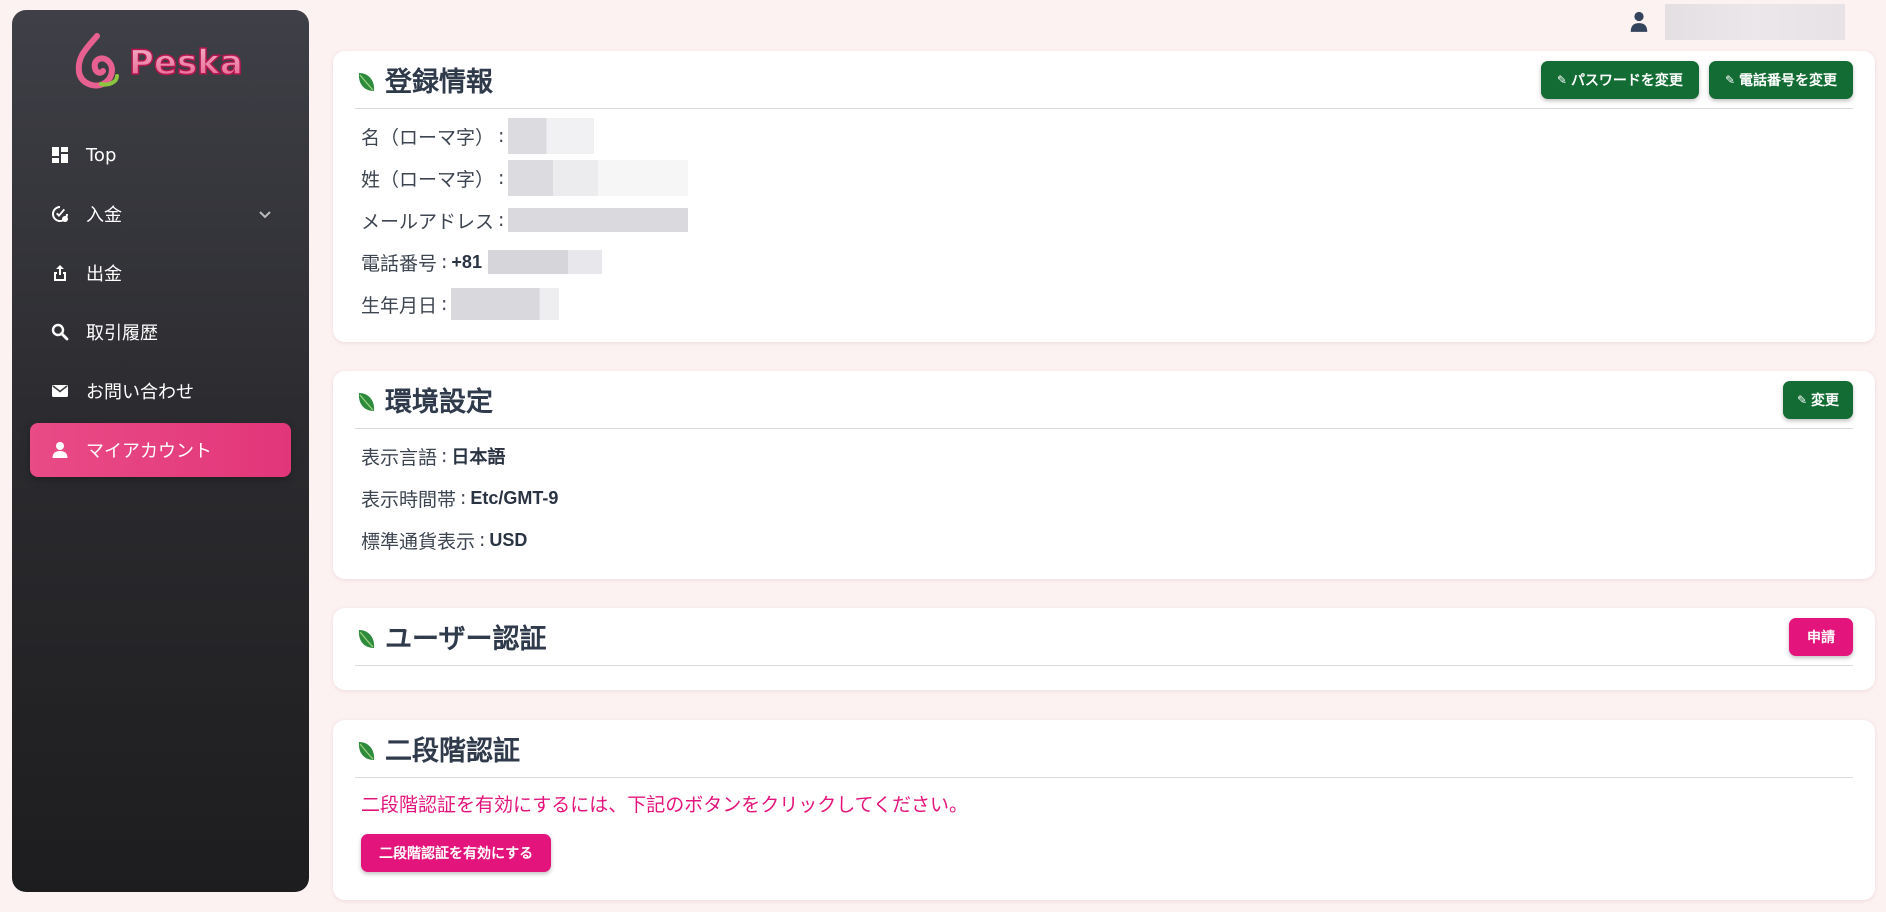 The height and width of the screenshot is (912, 1886). What do you see at coordinates (399, 457) in the screenshot?
I see `language-label: 表示言語` at bounding box center [399, 457].